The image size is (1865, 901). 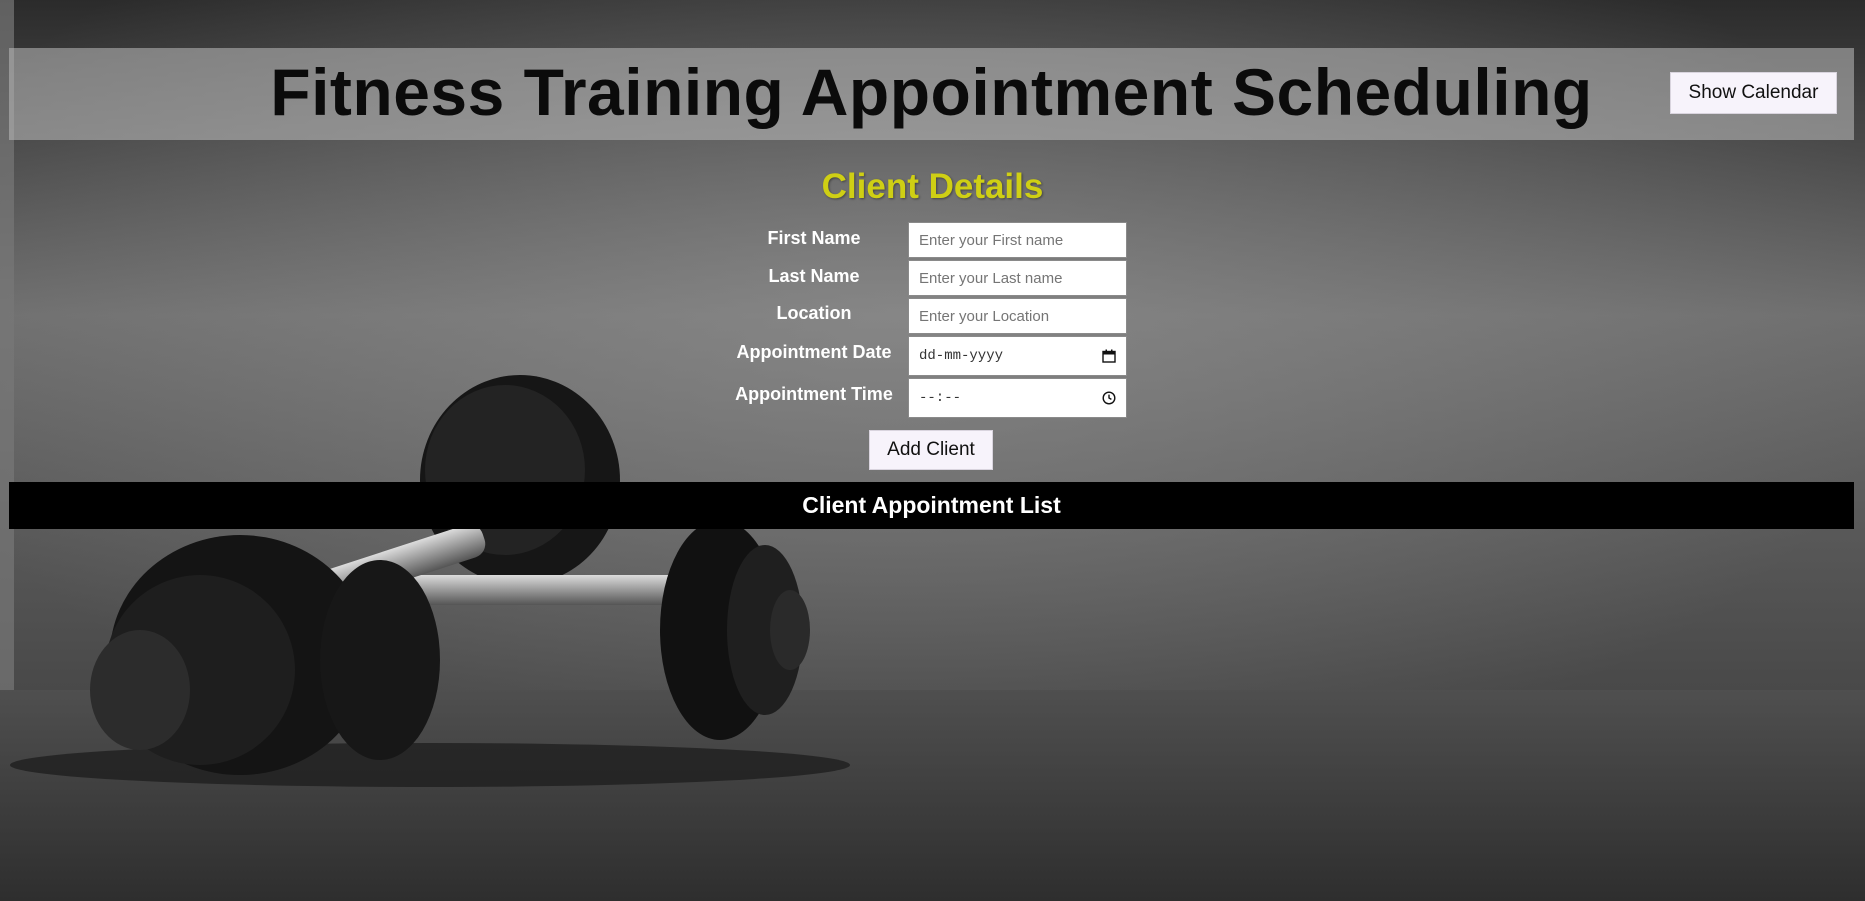 What do you see at coordinates (1017, 356) in the screenshot?
I see `appointment-date-input: dd-mm-yyyy` at bounding box center [1017, 356].